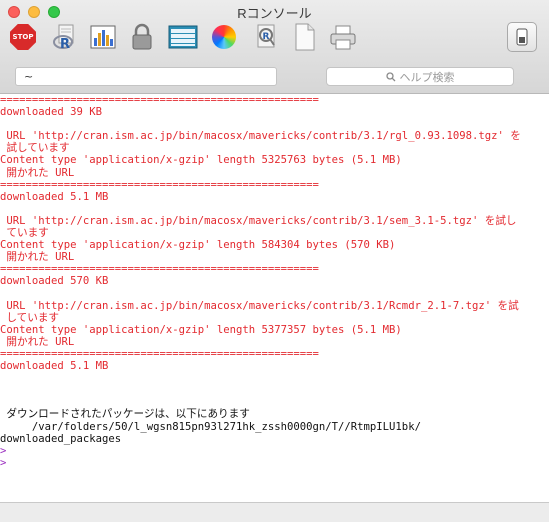  I want to click on source-script-button: R, so click(65, 37).